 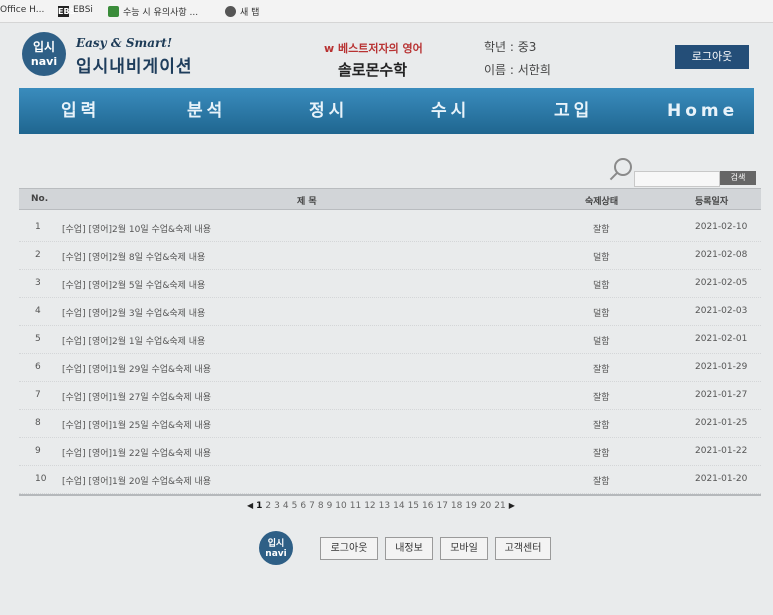 I want to click on page-link: 13, so click(x=384, y=506).